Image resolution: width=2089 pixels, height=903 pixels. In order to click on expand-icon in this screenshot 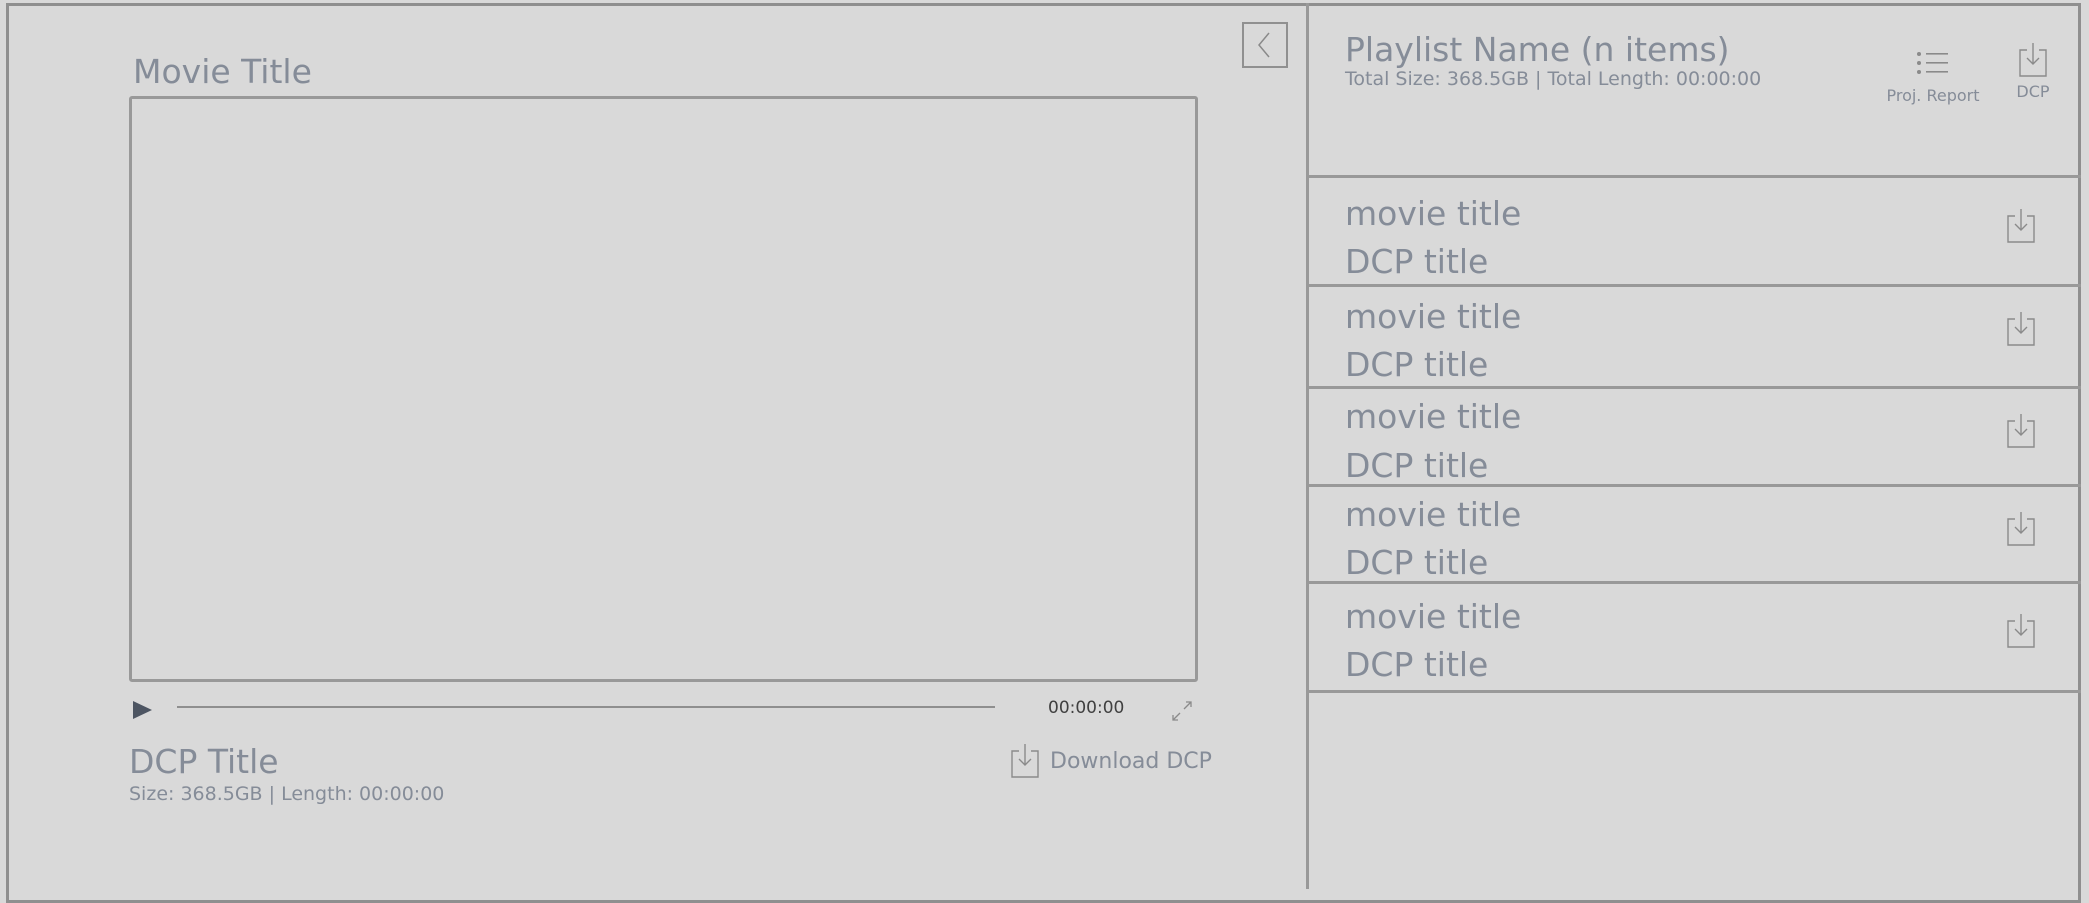, I will do `click(1182, 711)`.